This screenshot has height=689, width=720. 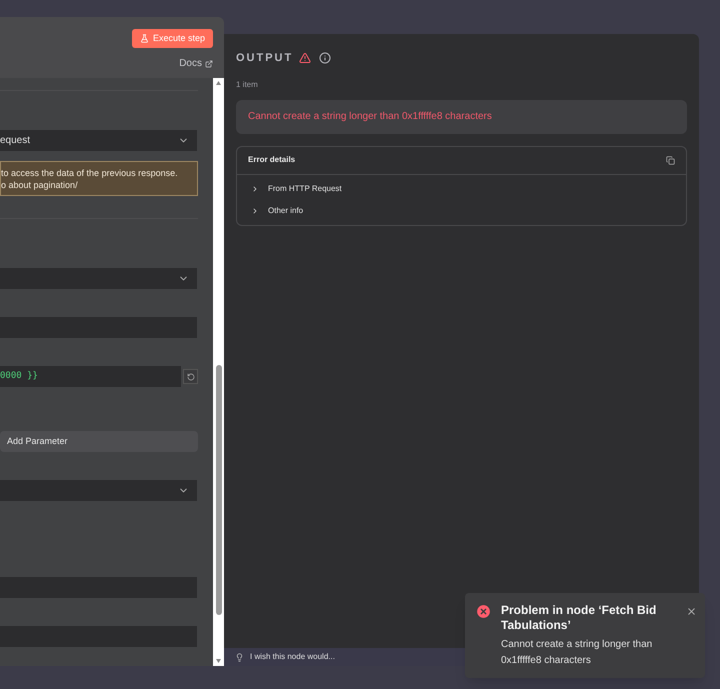 I want to click on scrollbar, so click(x=218, y=372).